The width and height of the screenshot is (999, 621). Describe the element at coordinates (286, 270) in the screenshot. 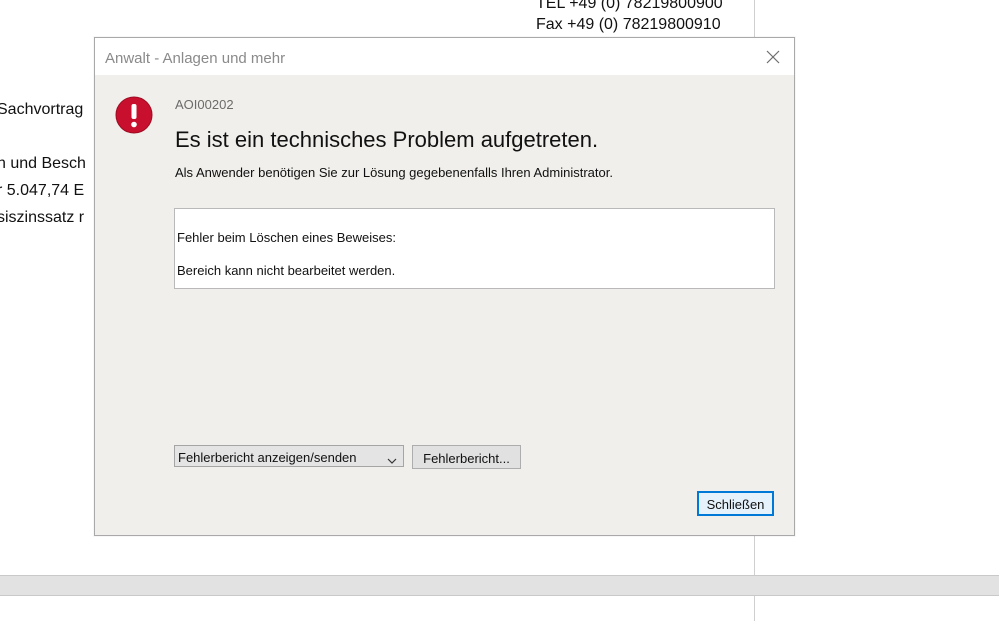

I see `error-detail-line-2: Bereich kann nicht bearbeitet werden.` at that location.